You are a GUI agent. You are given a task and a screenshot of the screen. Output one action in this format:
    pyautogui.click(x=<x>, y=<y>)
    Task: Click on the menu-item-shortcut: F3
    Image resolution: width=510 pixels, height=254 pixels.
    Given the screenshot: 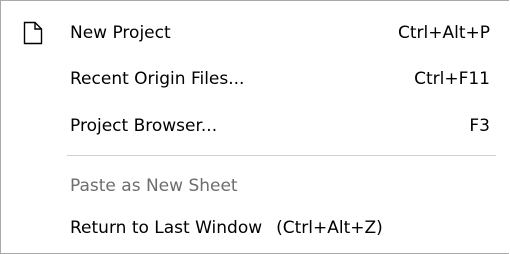 What is the action you would take?
    pyautogui.click(x=479, y=126)
    